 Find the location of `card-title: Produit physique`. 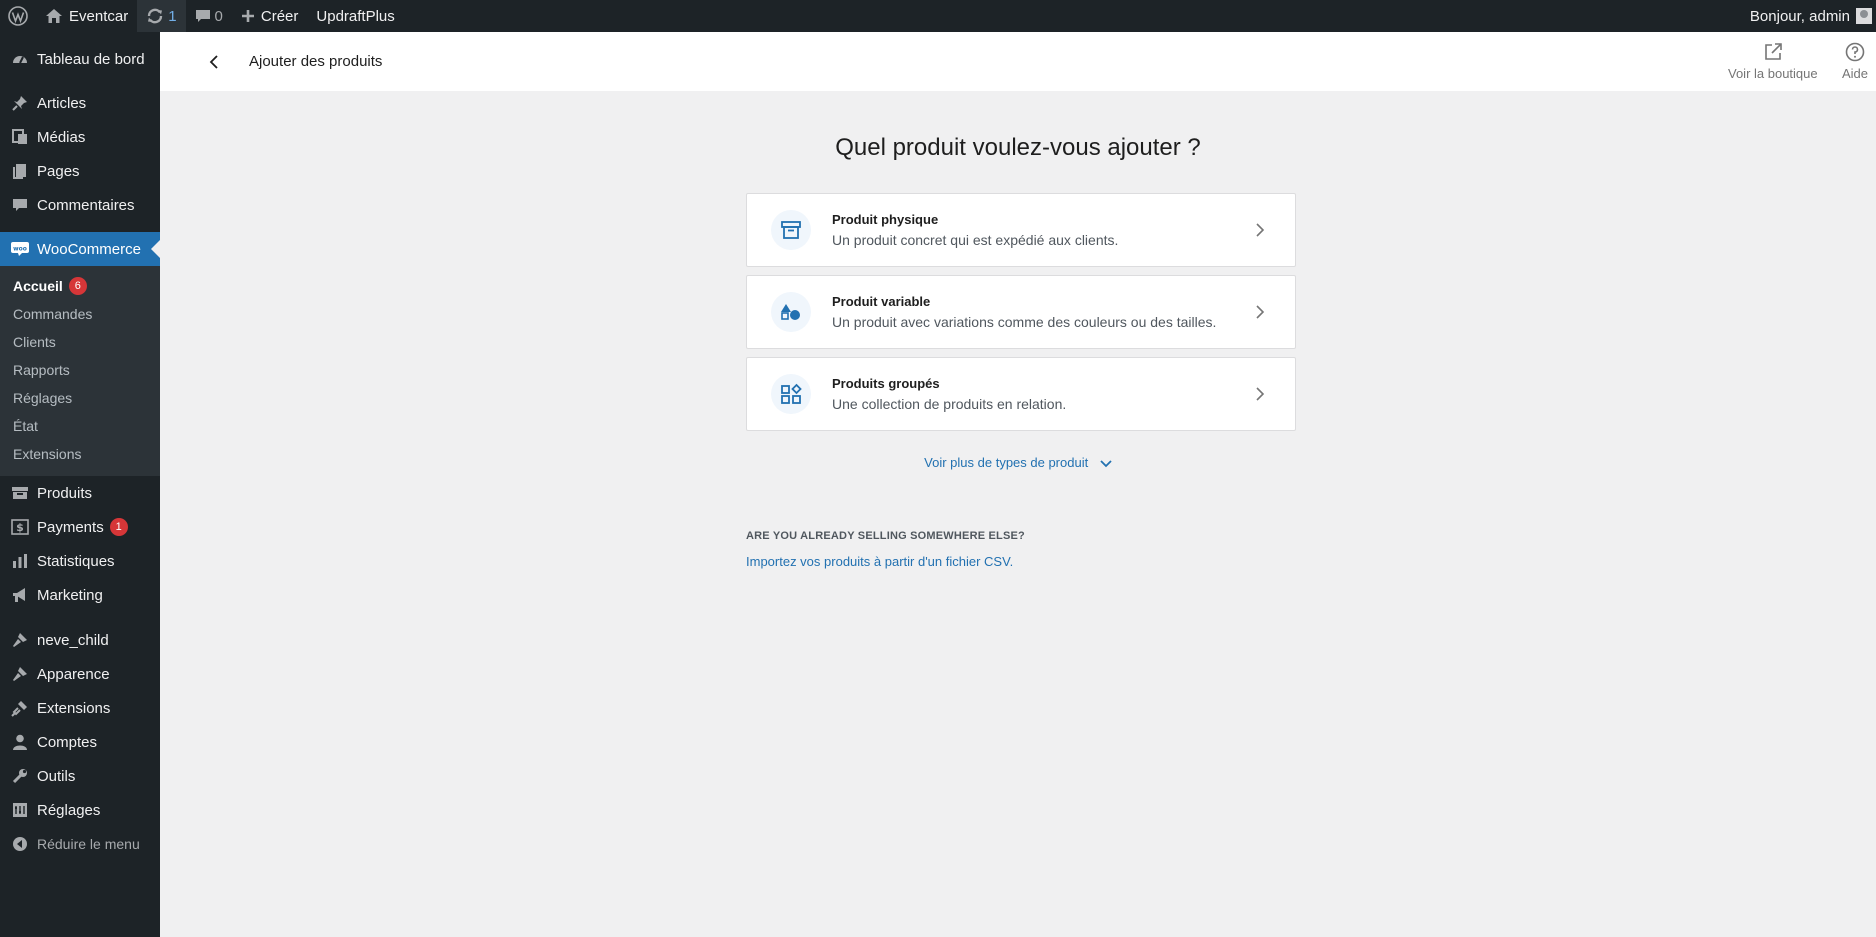

card-title: Produit physique is located at coordinates (885, 219).